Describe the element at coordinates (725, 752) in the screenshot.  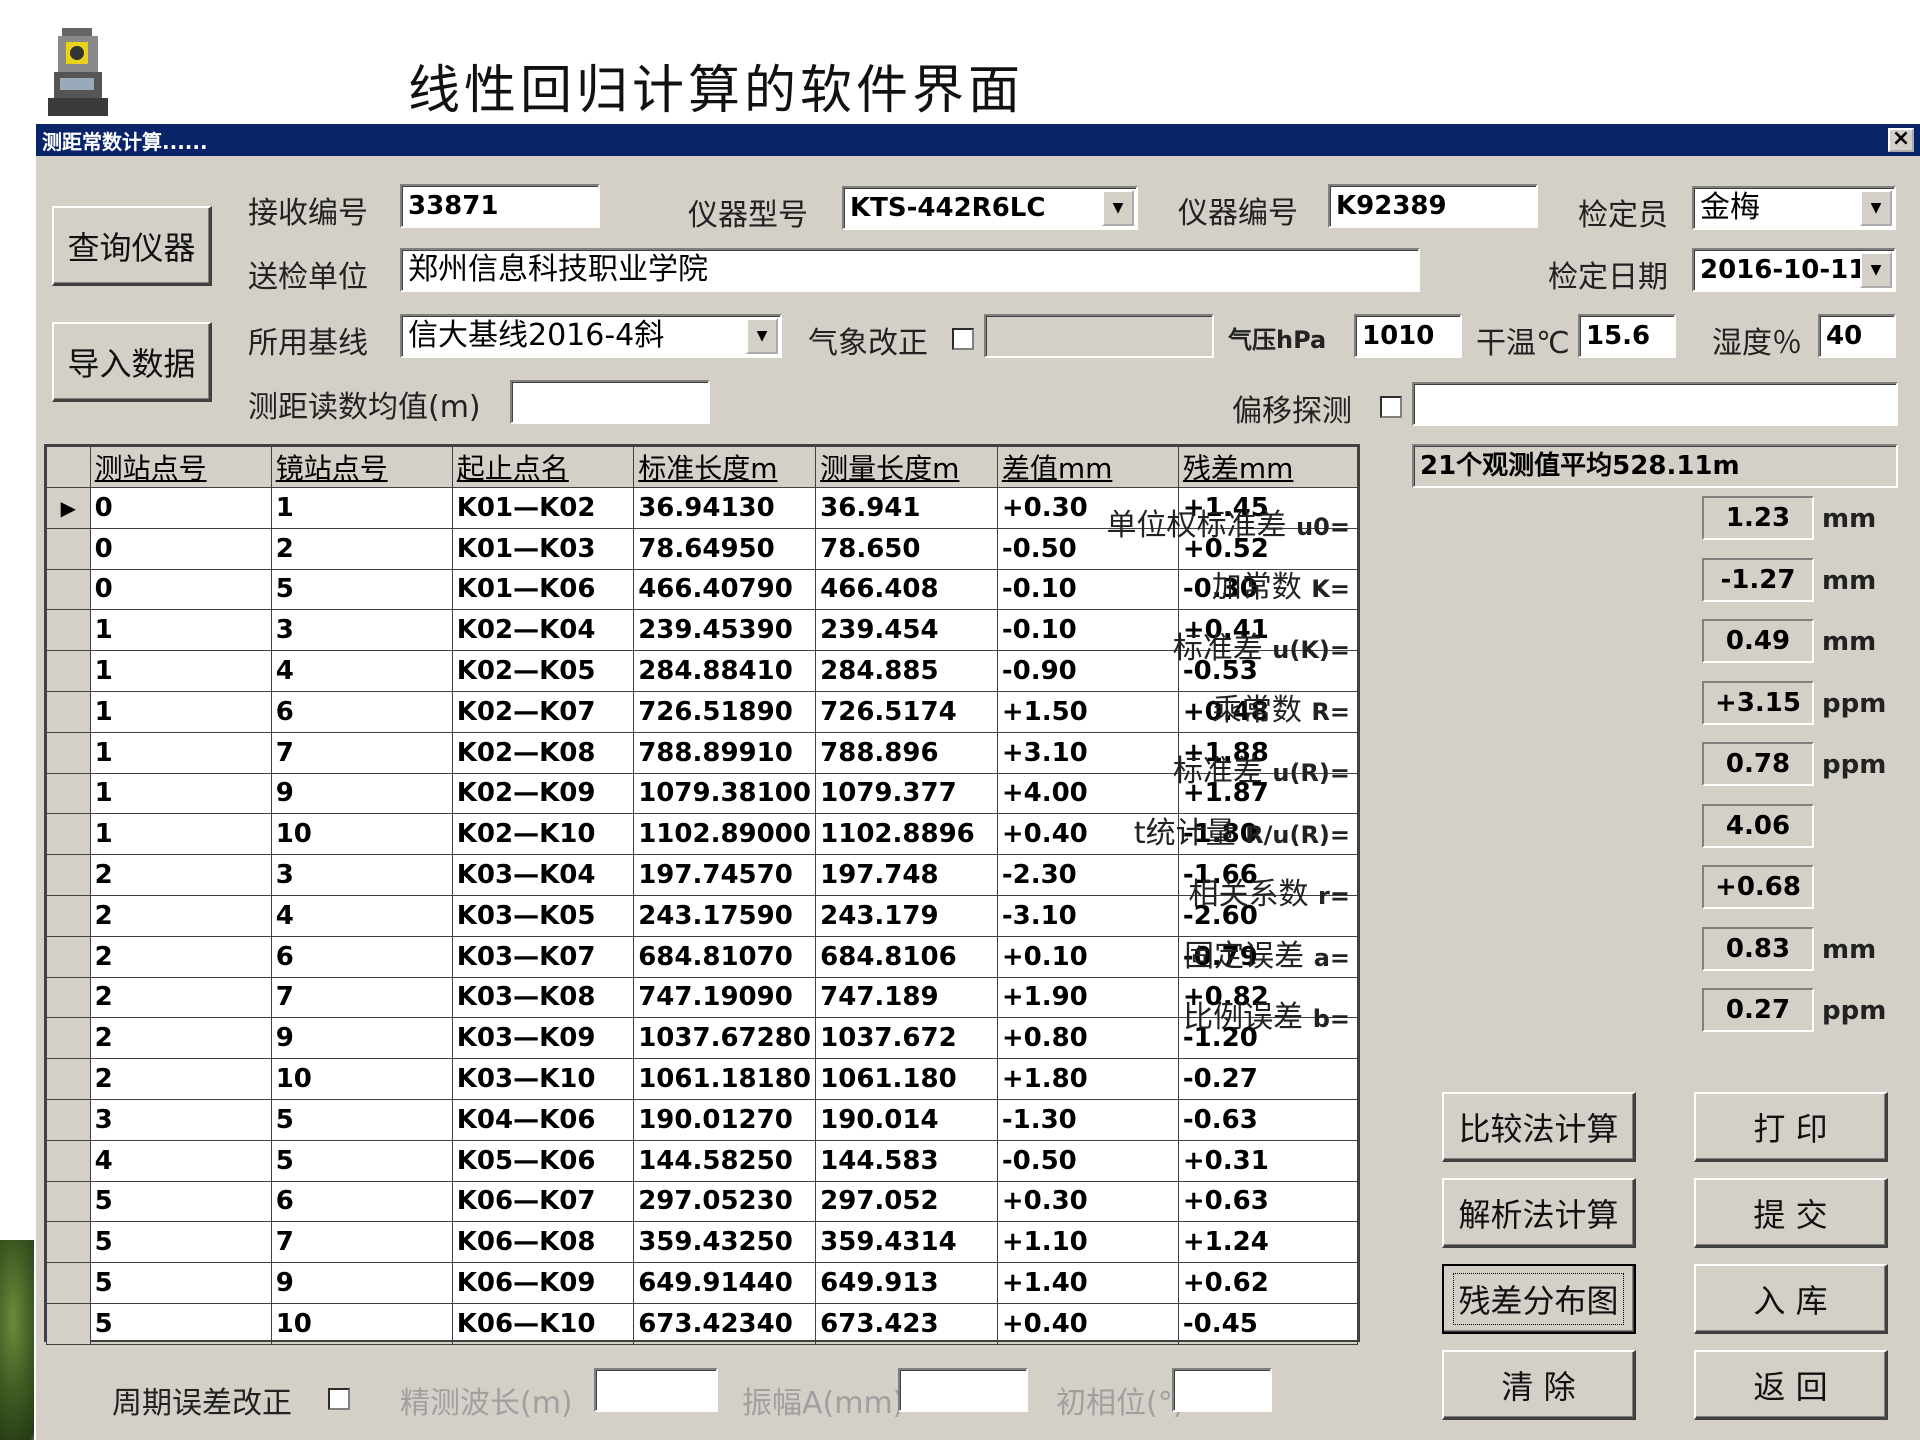
I see `table-cell: 788.89910` at that location.